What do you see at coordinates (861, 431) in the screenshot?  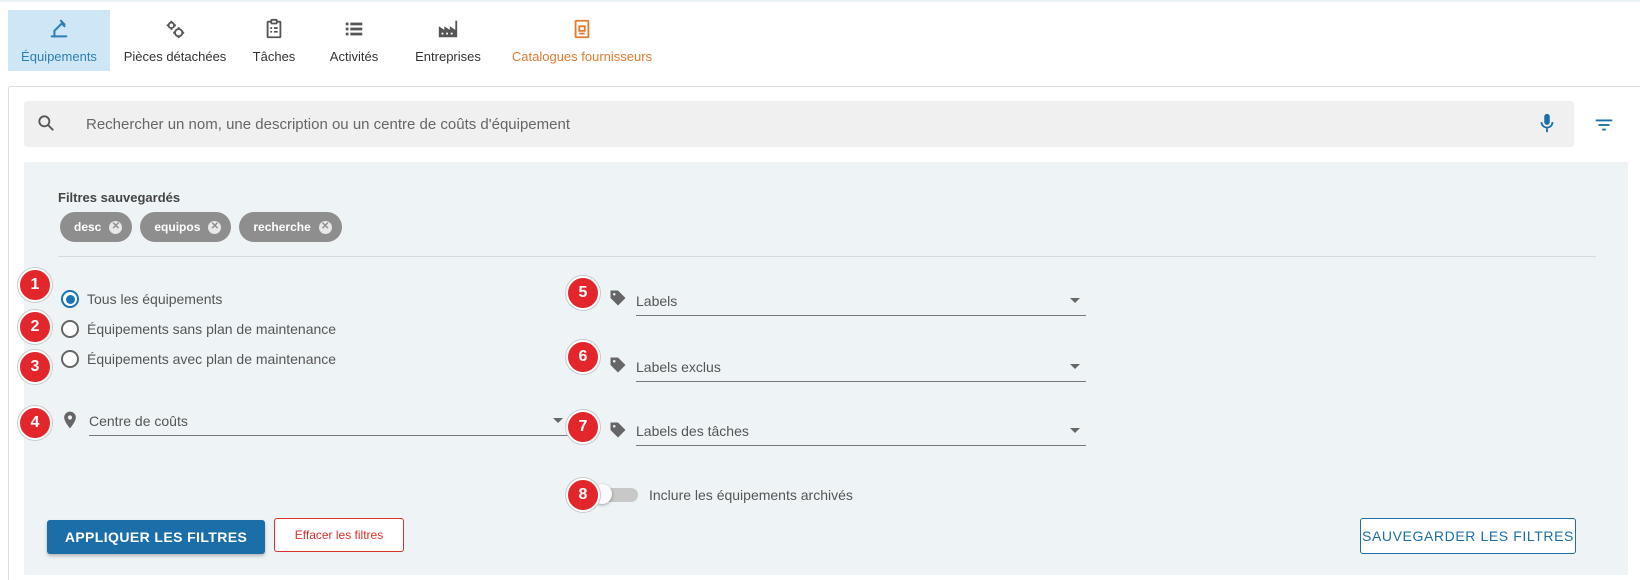 I see `task-labels-select: Labels des tâches` at bounding box center [861, 431].